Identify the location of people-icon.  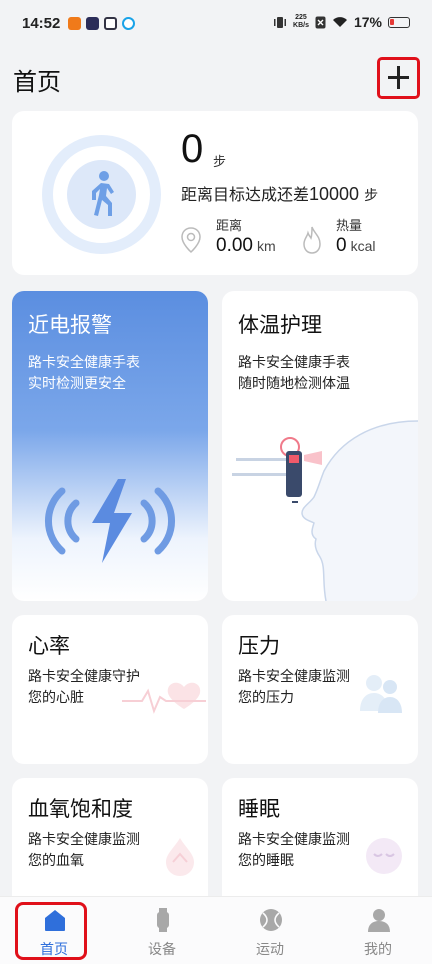
(381, 694).